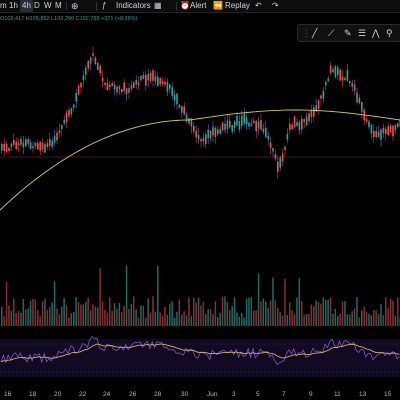 This screenshot has height=400, width=400. I want to click on date-label: 22, so click(83, 394).